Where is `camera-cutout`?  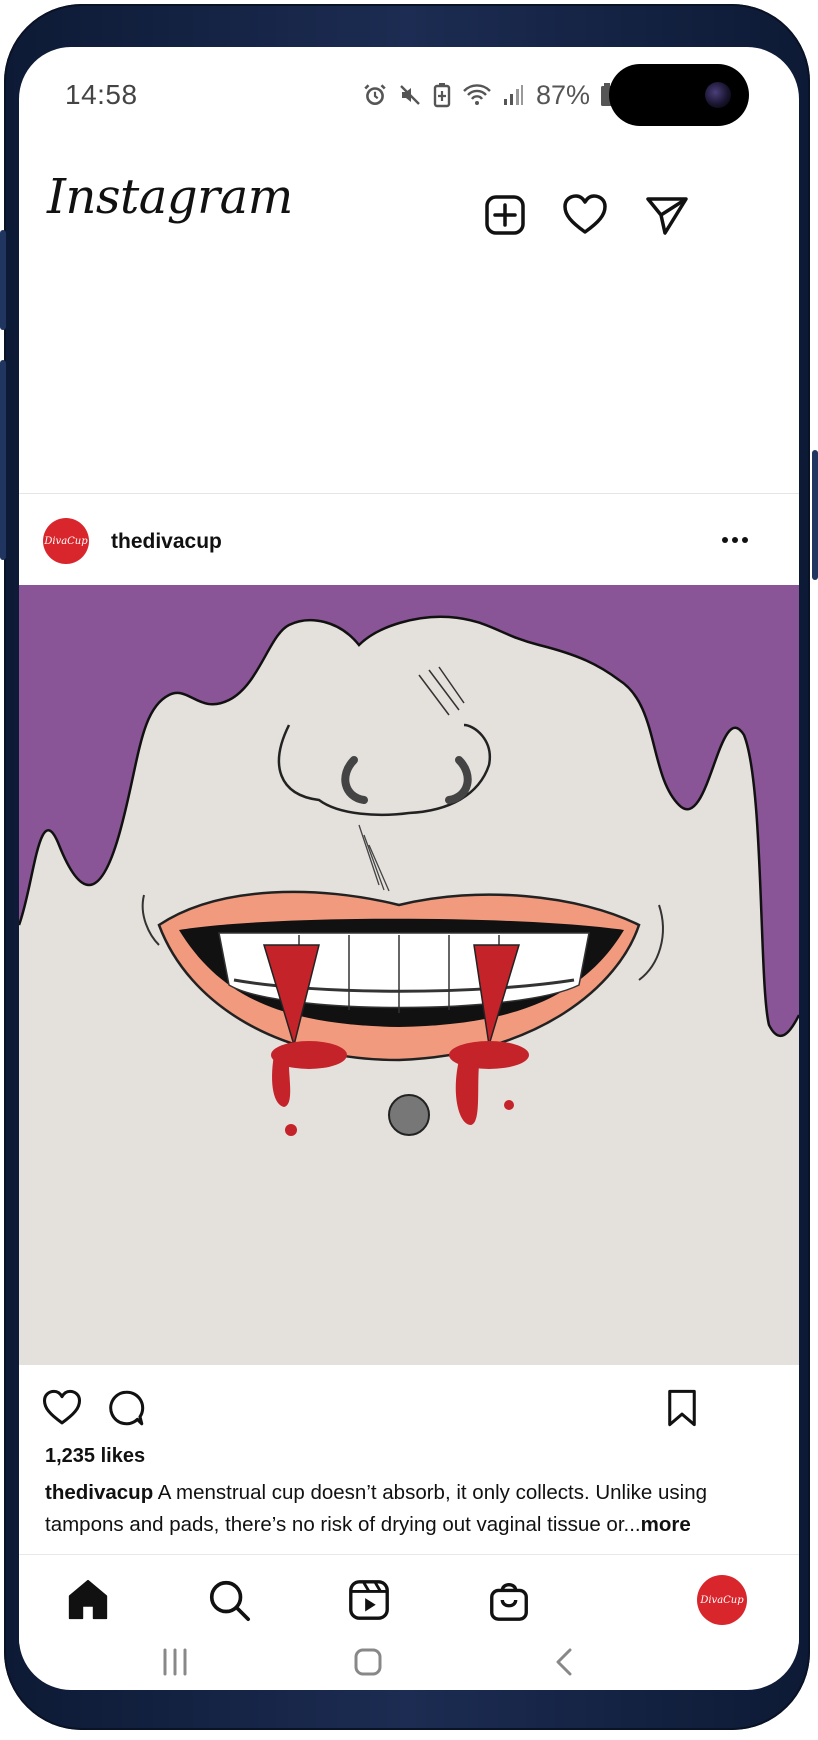
camera-cutout is located at coordinates (679, 95).